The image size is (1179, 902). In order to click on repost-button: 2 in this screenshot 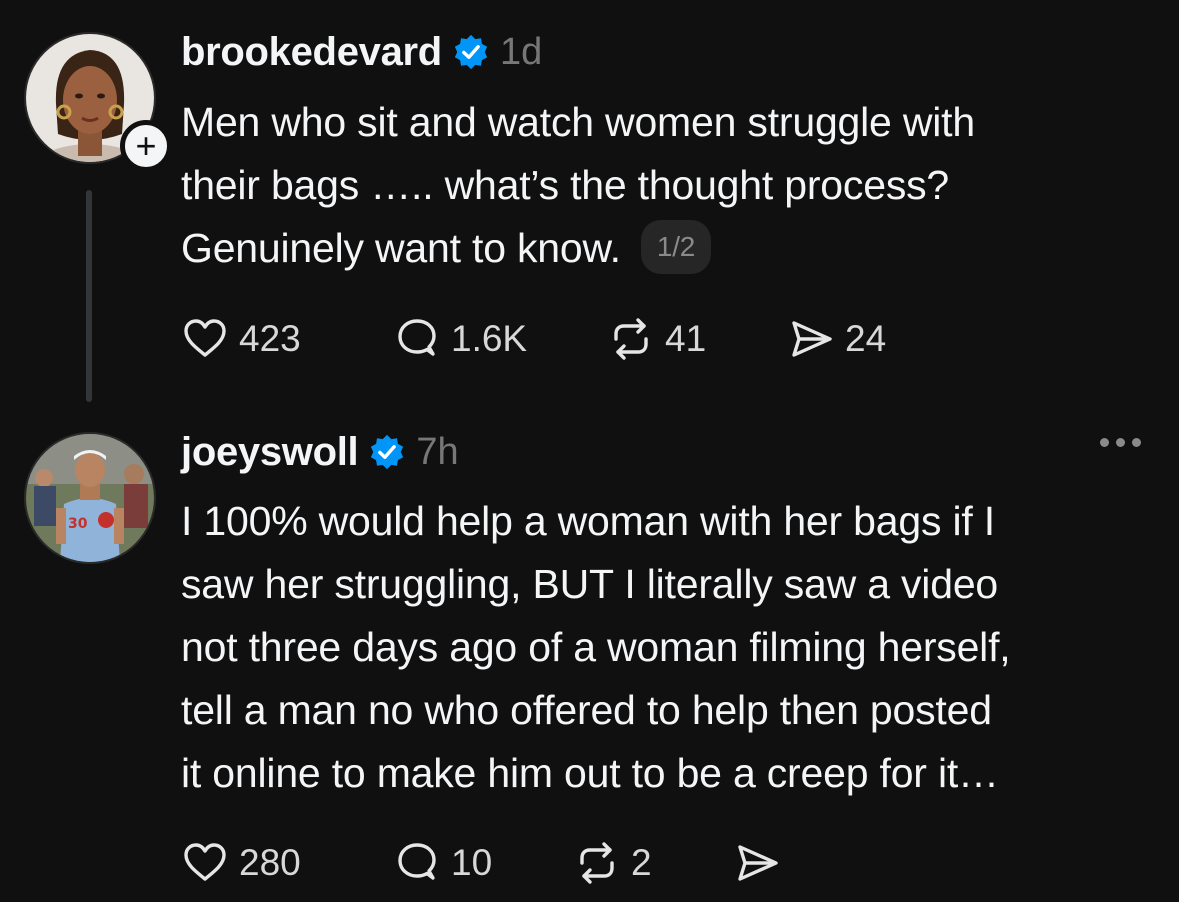, I will do `click(653, 863)`.